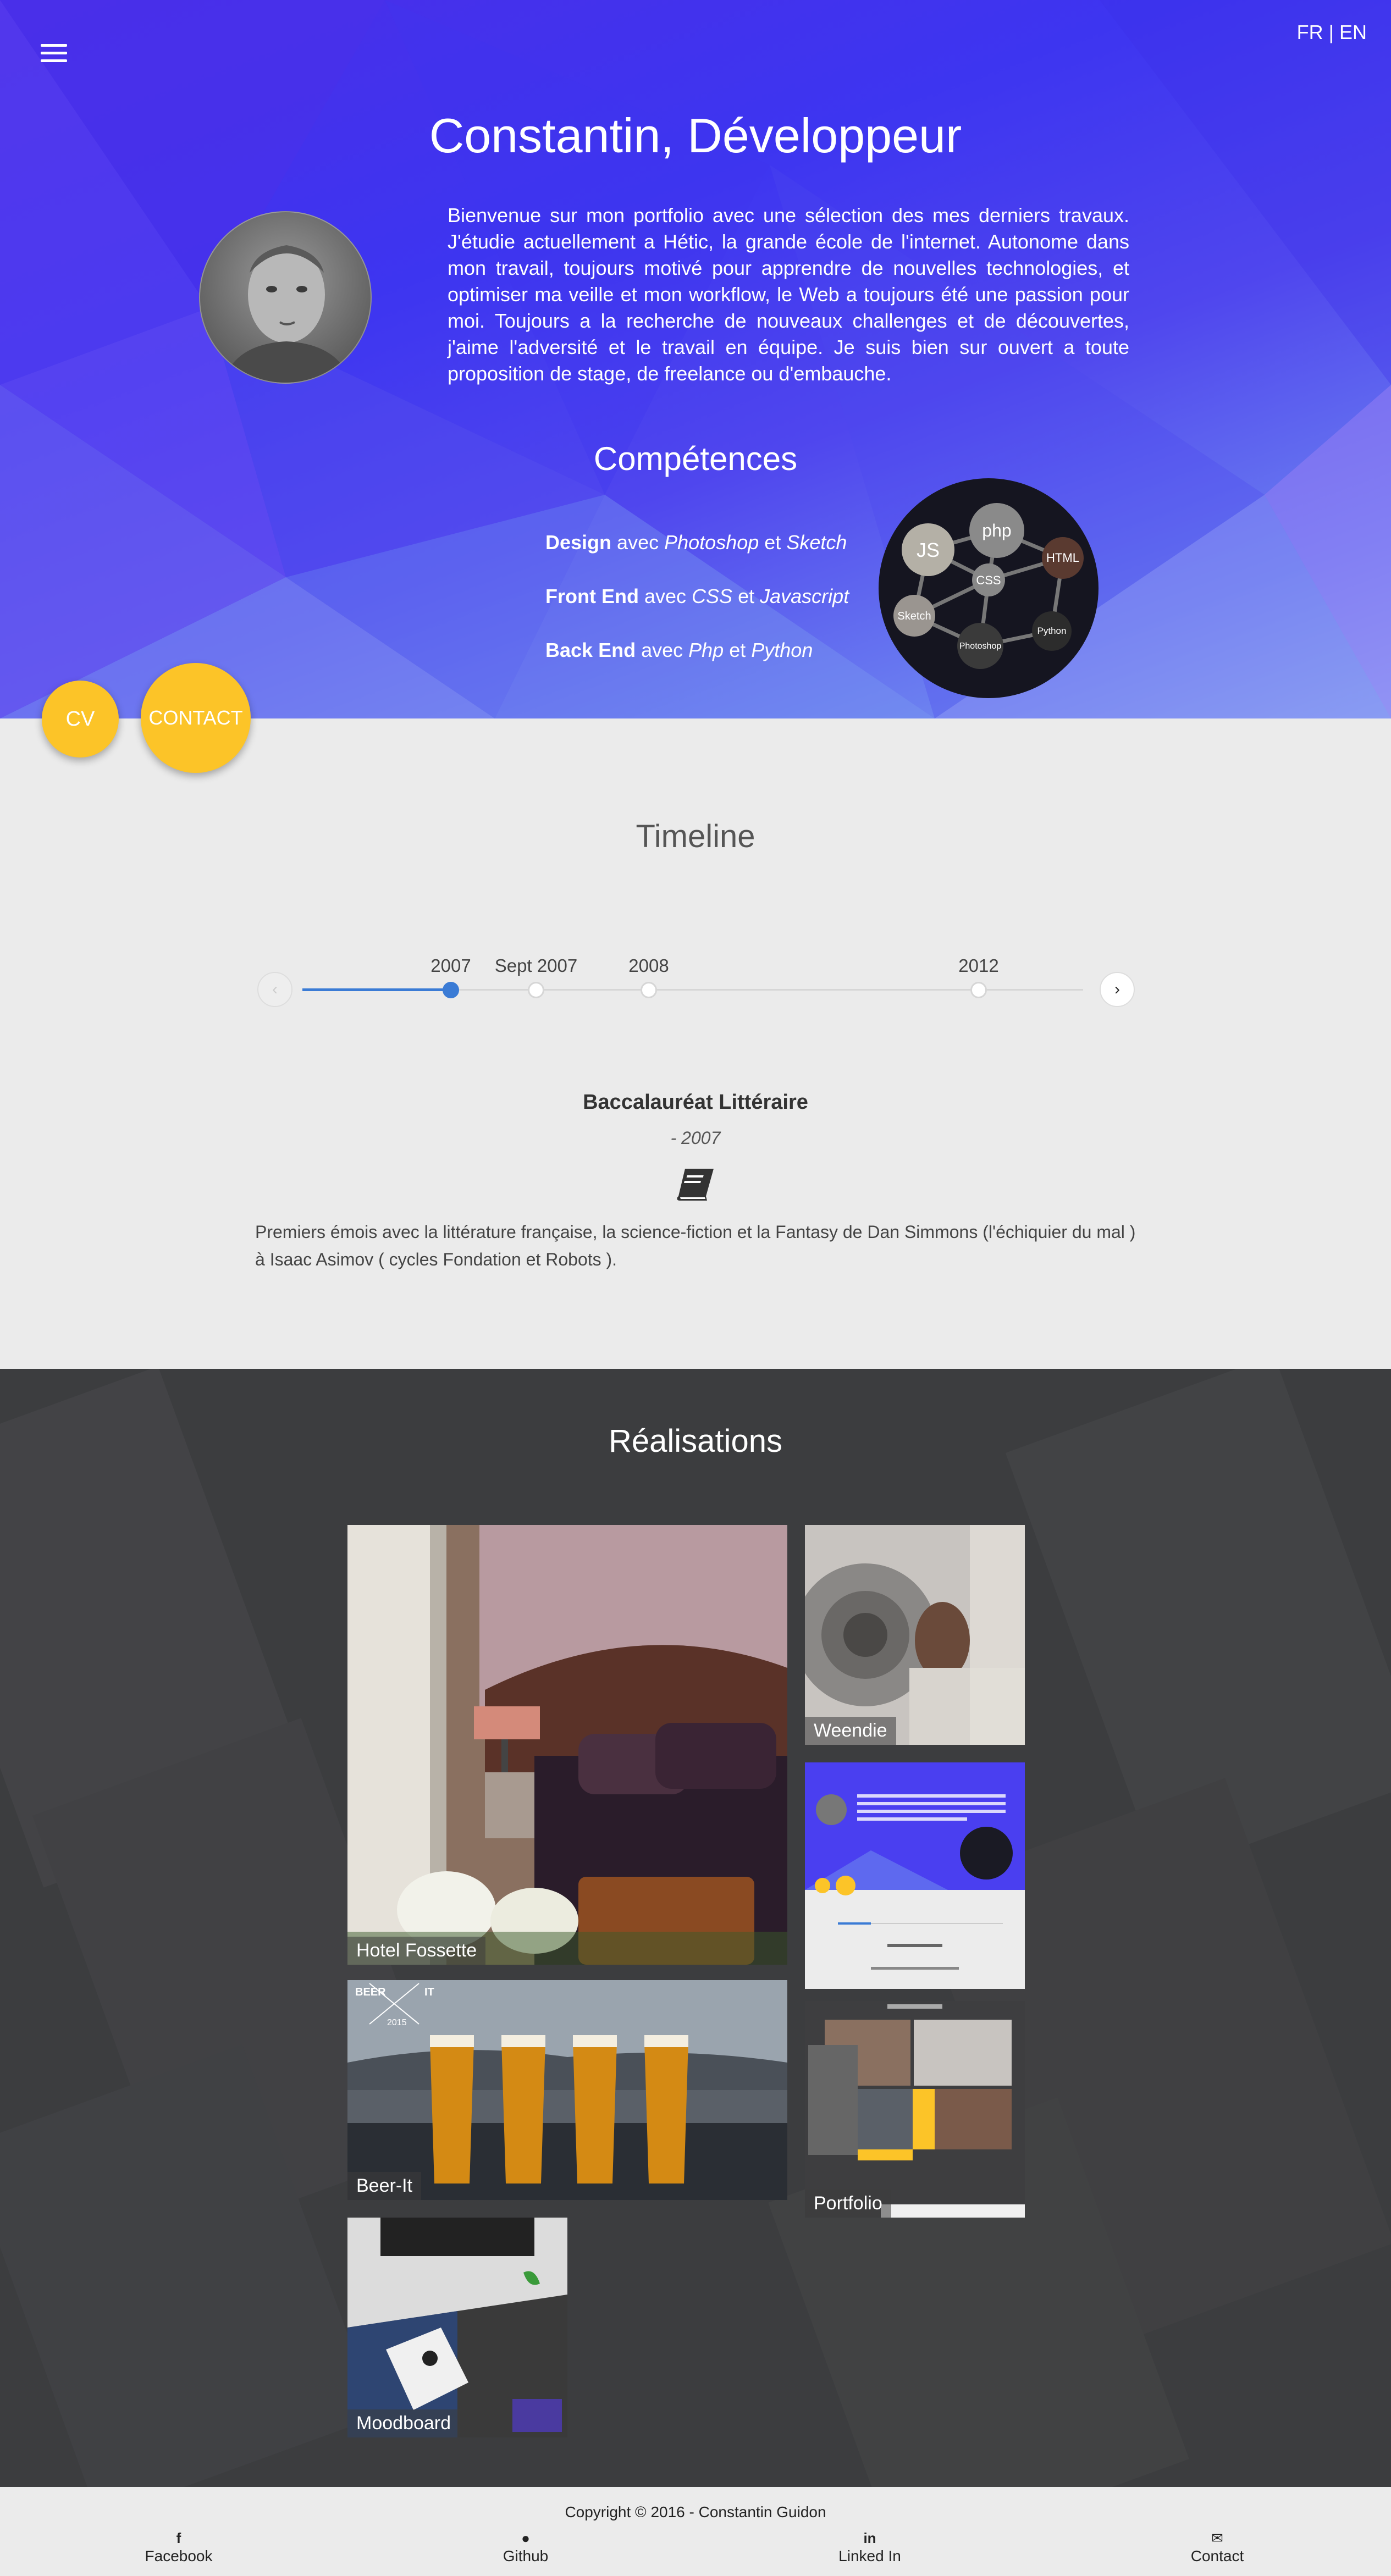  I want to click on skill-front-end: Front End avec CSS et Javascript, so click(697, 596).